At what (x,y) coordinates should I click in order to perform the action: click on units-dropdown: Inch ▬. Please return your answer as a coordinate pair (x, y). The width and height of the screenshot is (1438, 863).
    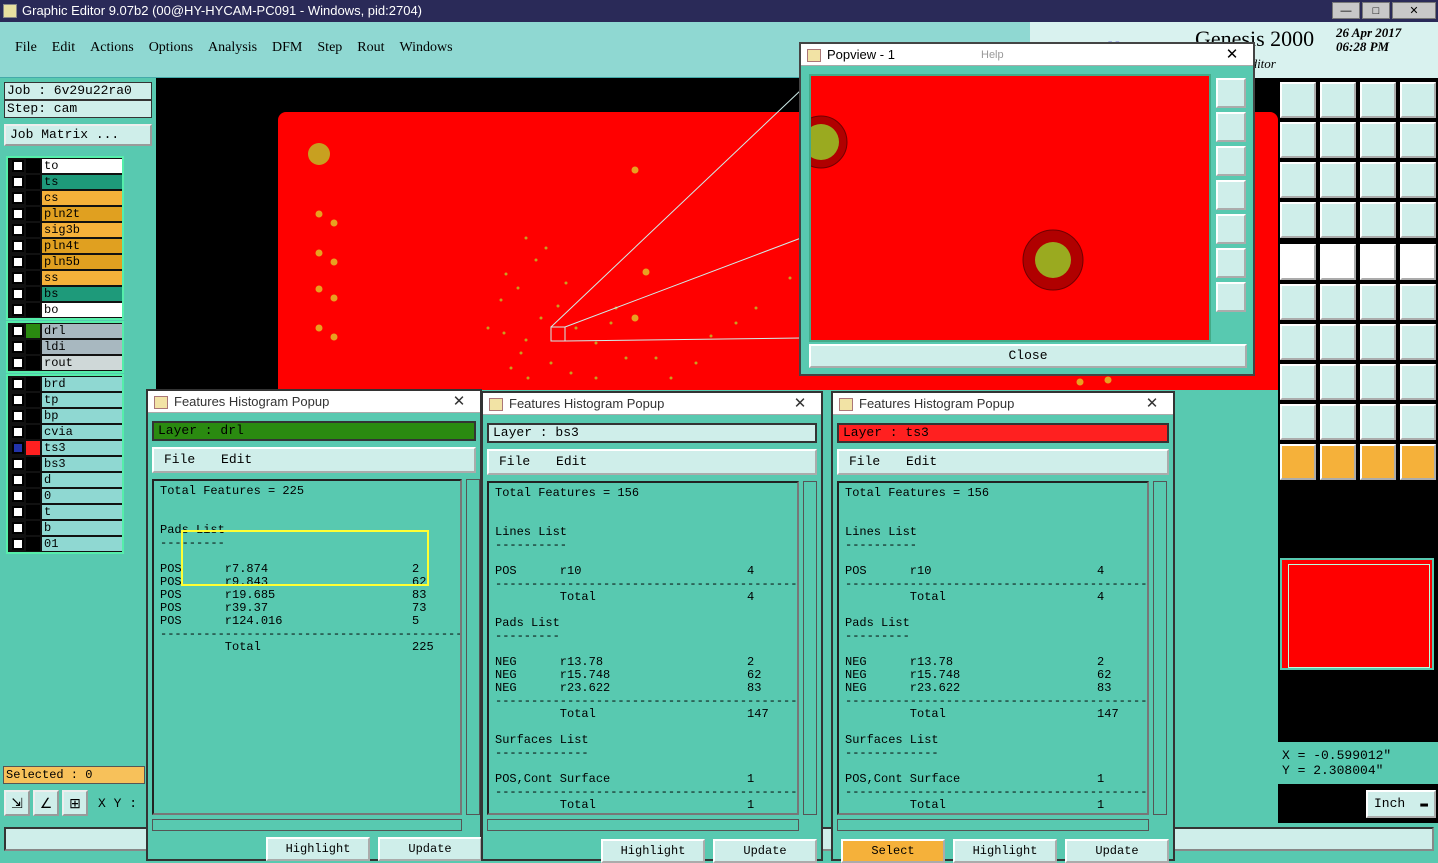
    Looking at the image, I should click on (1401, 804).